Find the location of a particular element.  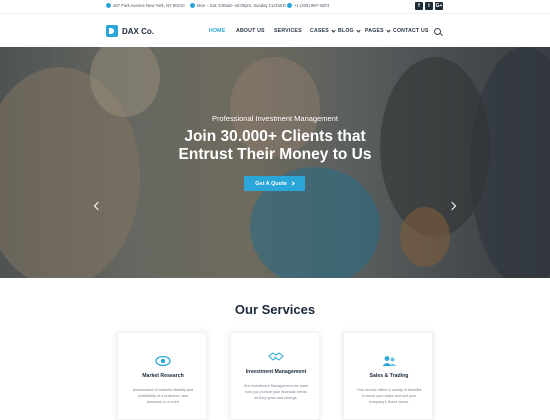

nav-item-blog: BLOG is located at coordinates (349, 30).